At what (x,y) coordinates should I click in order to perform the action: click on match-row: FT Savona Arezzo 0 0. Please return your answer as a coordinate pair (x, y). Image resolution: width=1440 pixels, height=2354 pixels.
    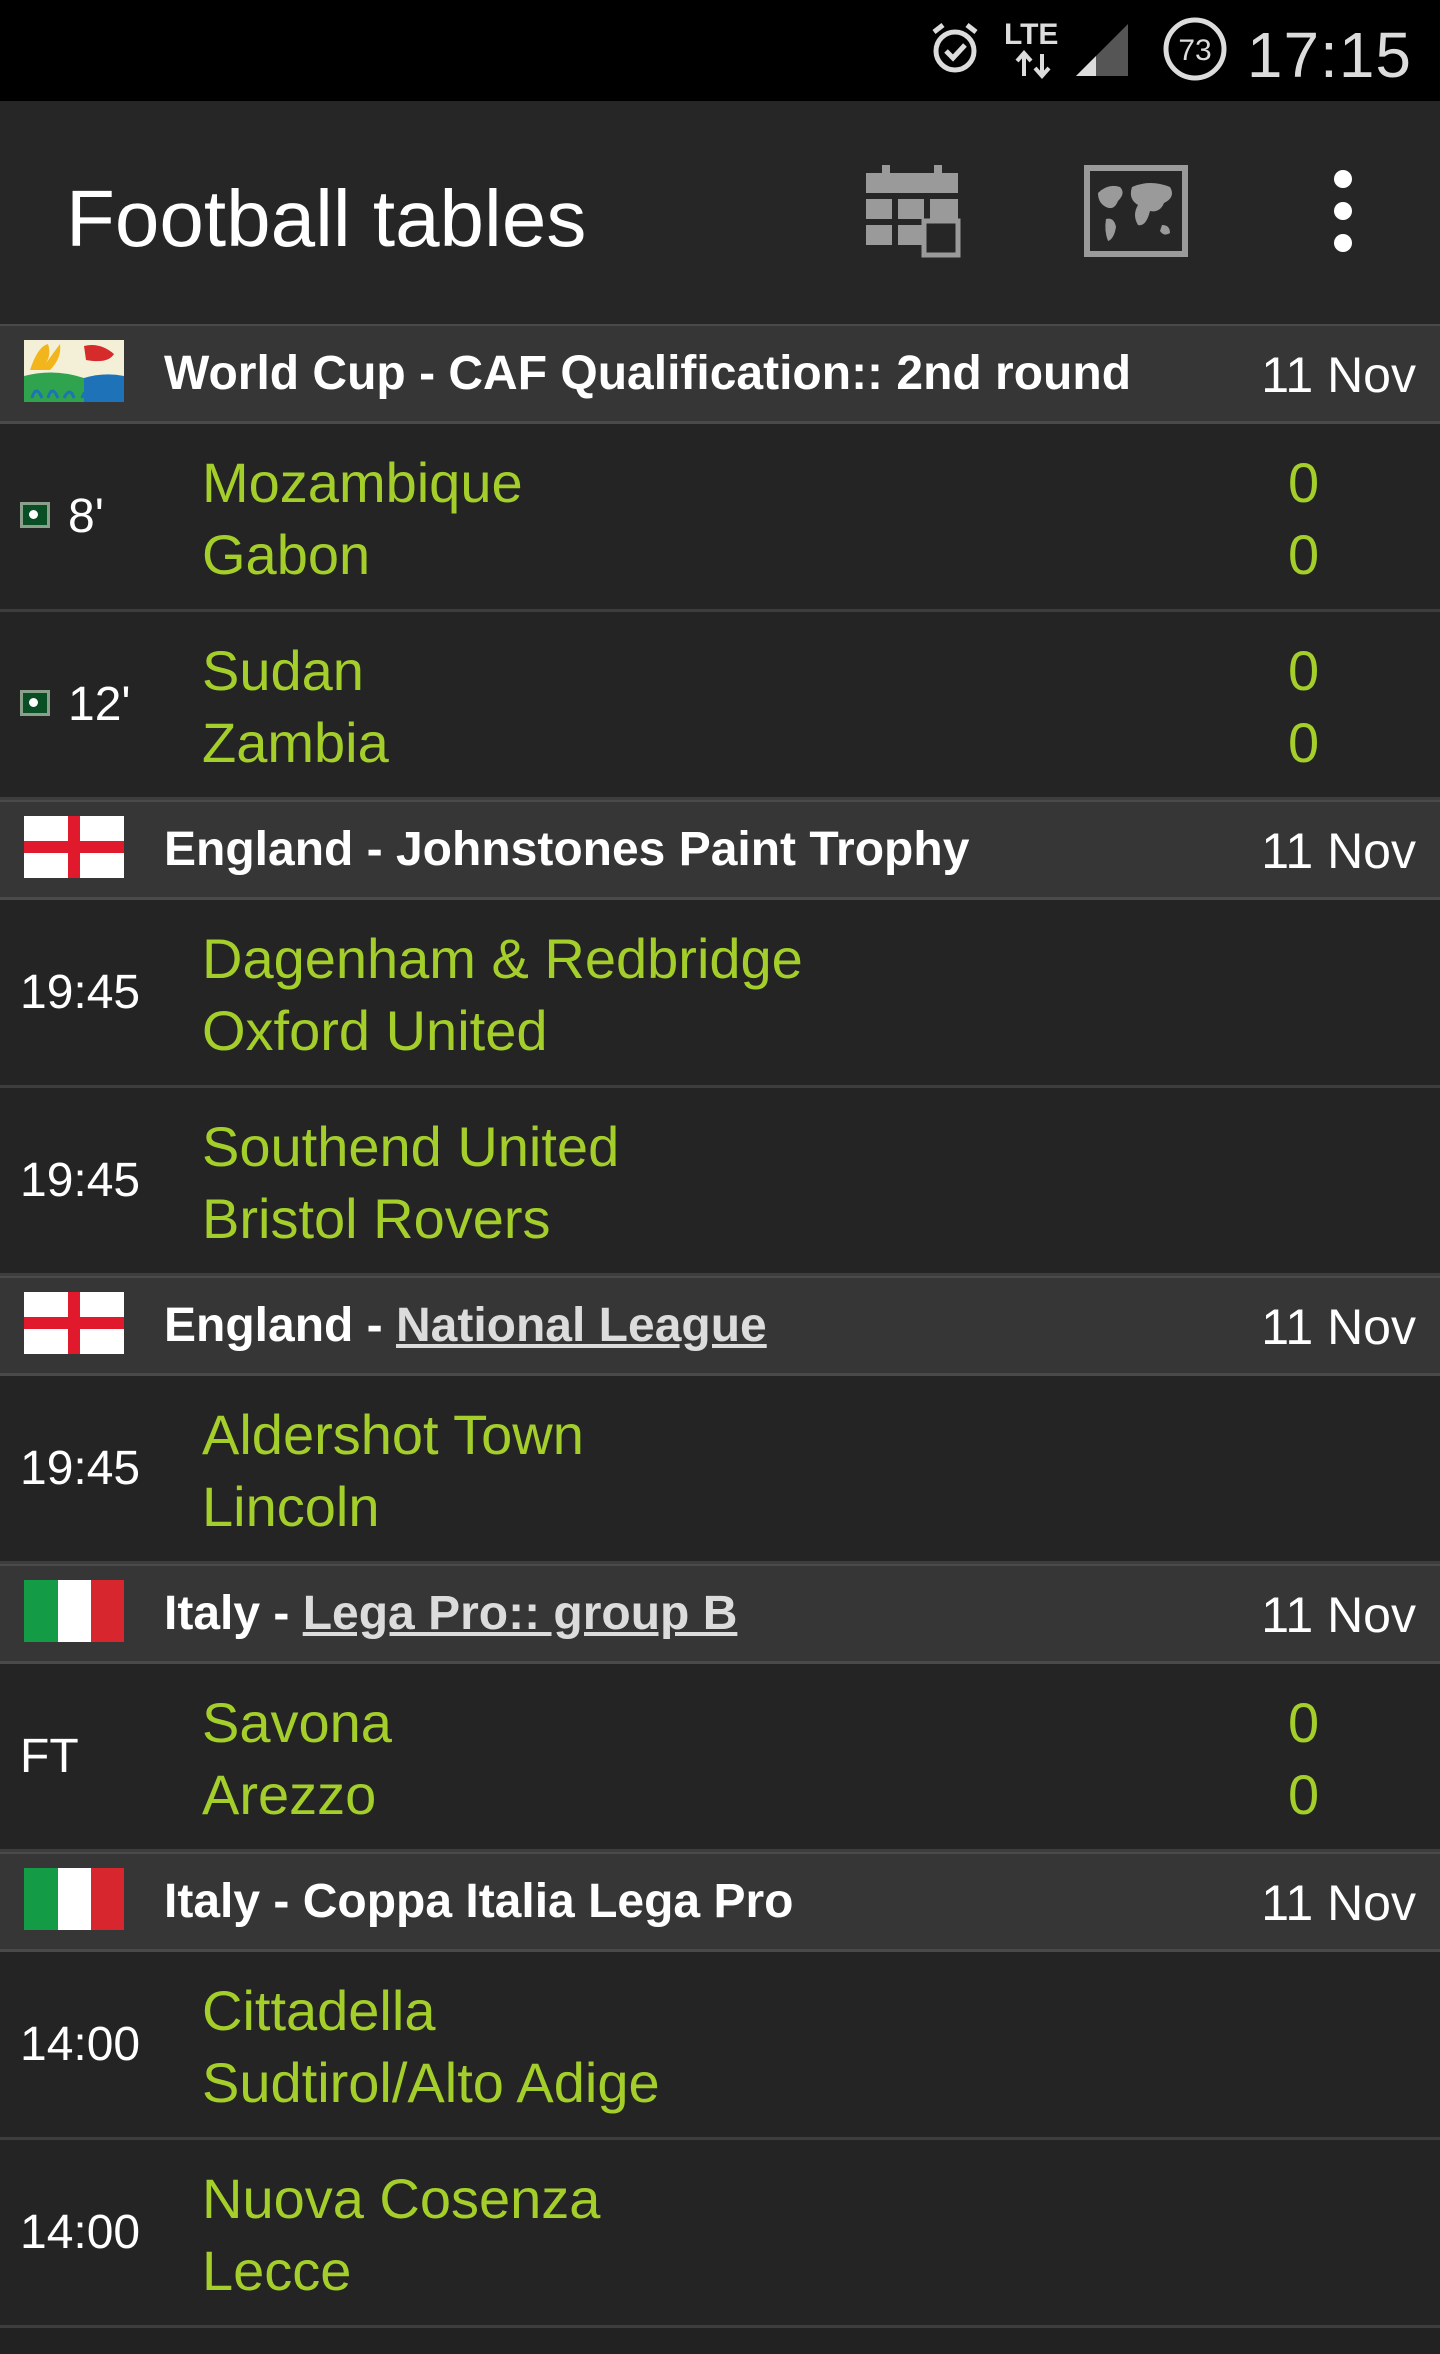
    Looking at the image, I should click on (720, 1758).